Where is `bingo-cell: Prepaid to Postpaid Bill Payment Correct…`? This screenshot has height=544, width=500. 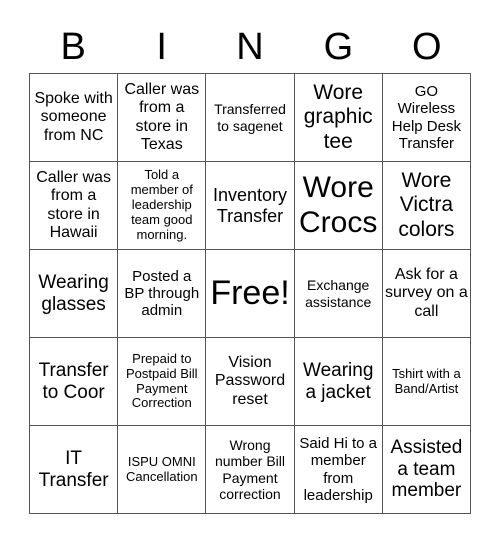
bingo-cell: Prepaid to Postpaid Bill Payment Correct… is located at coordinates (162, 382).